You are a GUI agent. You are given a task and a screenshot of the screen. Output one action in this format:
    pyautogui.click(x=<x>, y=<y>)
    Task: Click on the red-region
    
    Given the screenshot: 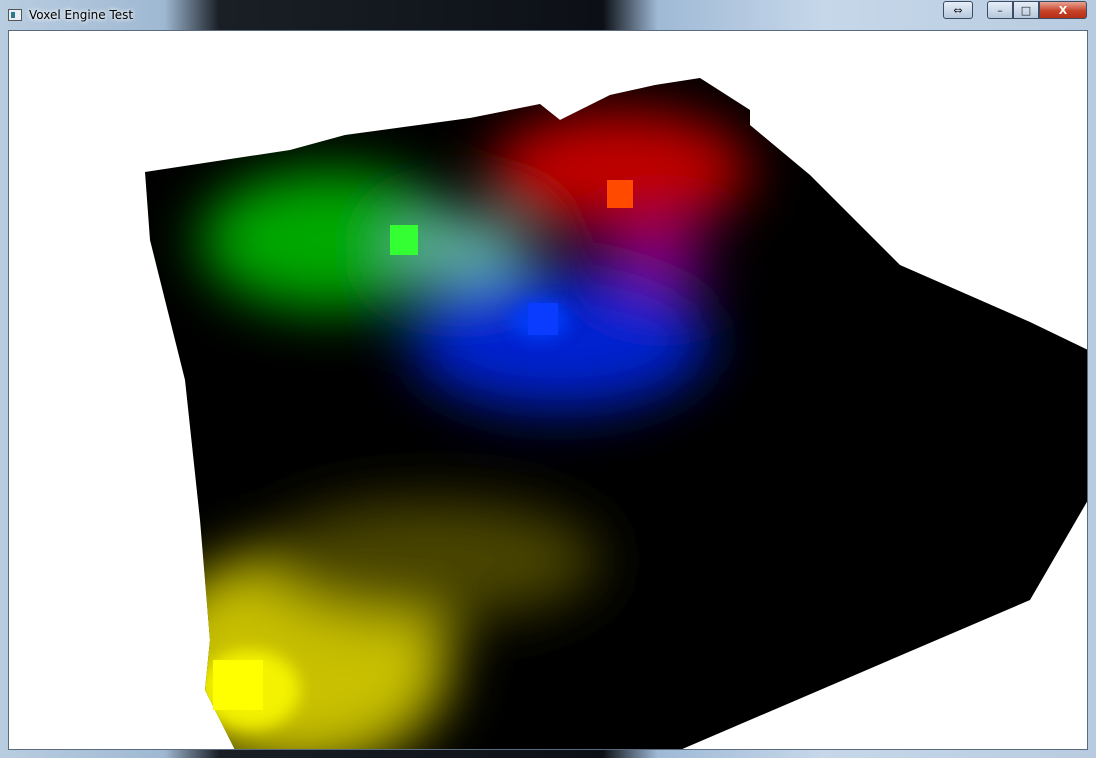 What is the action you would take?
    pyautogui.click(x=620, y=170)
    